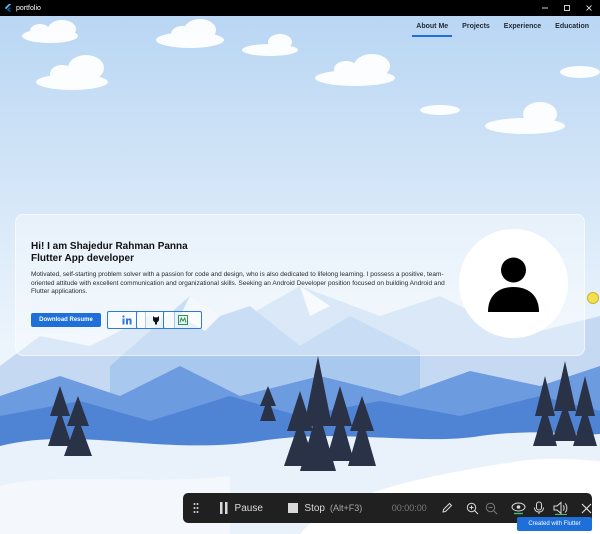 The image size is (600, 534). I want to click on created-with-flutter-badge: Created with Flutter, so click(554, 524).